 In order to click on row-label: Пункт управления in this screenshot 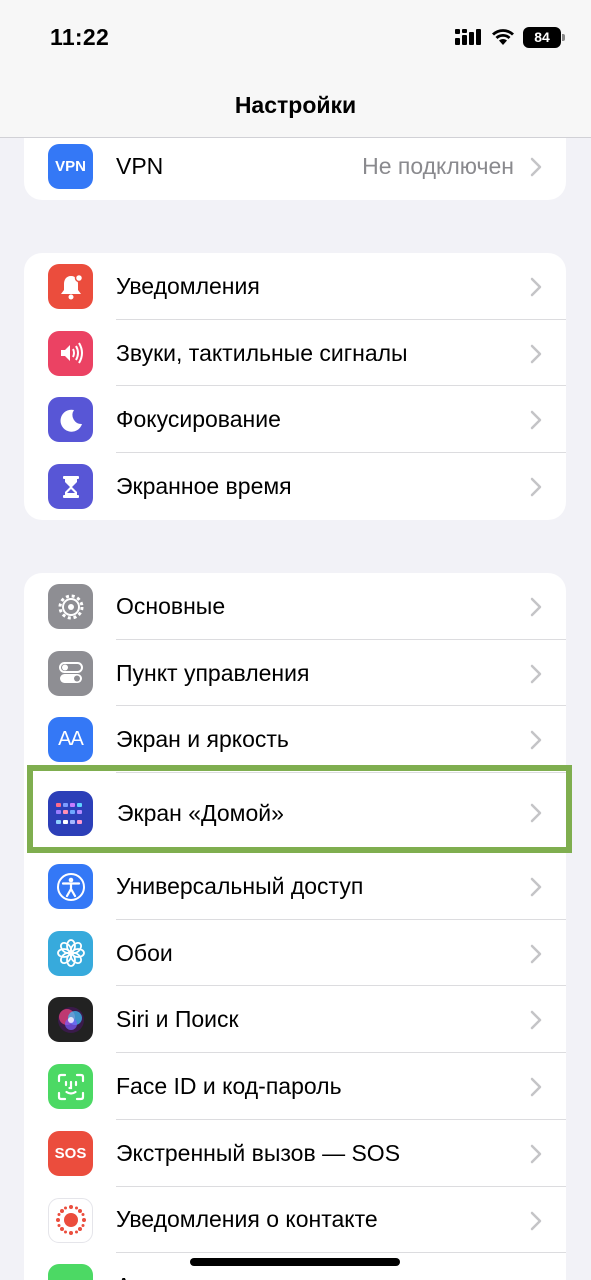, I will do `click(213, 672)`.